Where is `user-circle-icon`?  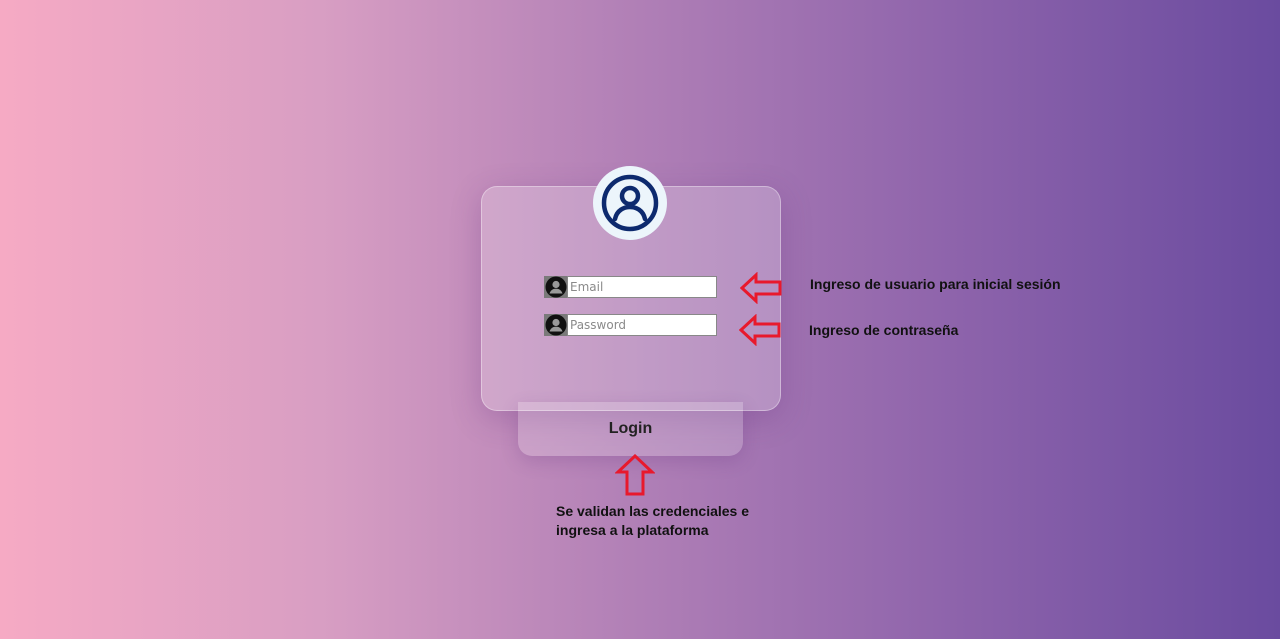
user-circle-icon is located at coordinates (630, 203).